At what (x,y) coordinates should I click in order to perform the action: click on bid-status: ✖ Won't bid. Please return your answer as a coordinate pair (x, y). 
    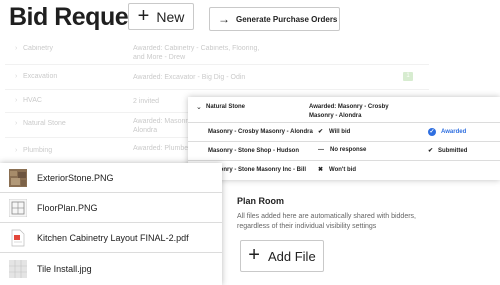
    Looking at the image, I should click on (337, 170).